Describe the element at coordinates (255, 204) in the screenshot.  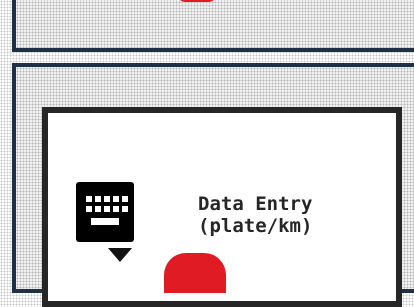
I see `step-title-line-1: Data Entry` at that location.